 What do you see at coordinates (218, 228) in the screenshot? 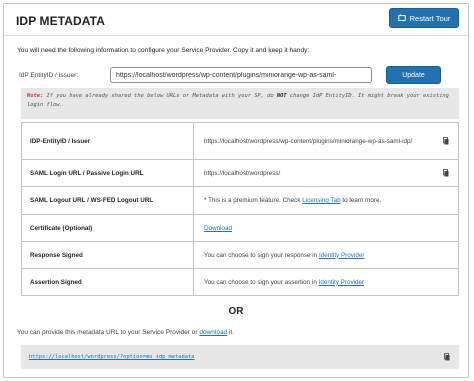
I see `certificate-download-link: Download` at bounding box center [218, 228].